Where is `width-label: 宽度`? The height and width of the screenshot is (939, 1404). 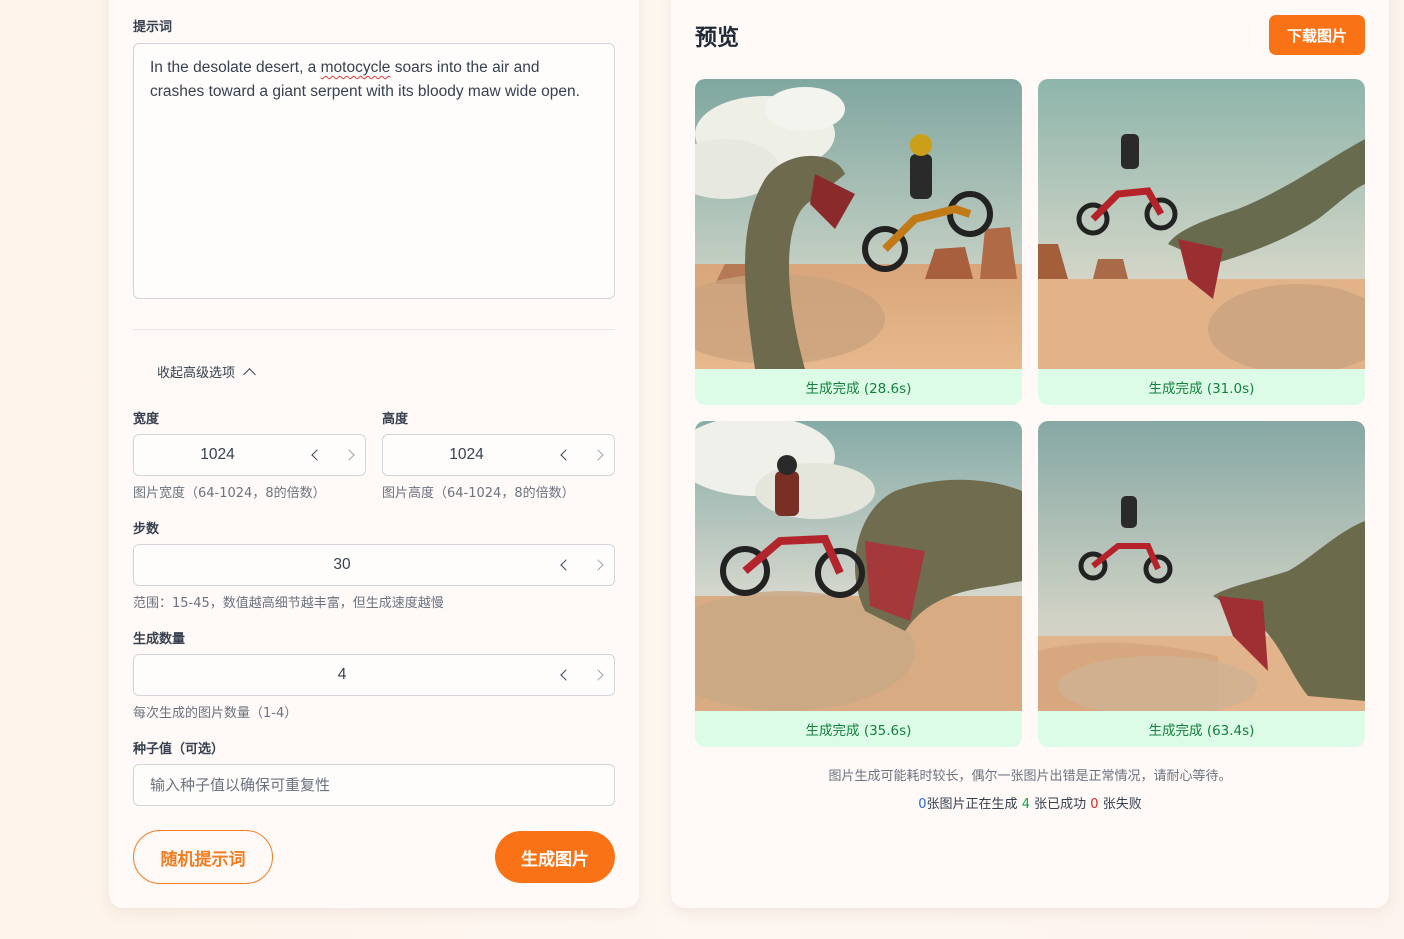 width-label: 宽度 is located at coordinates (146, 419).